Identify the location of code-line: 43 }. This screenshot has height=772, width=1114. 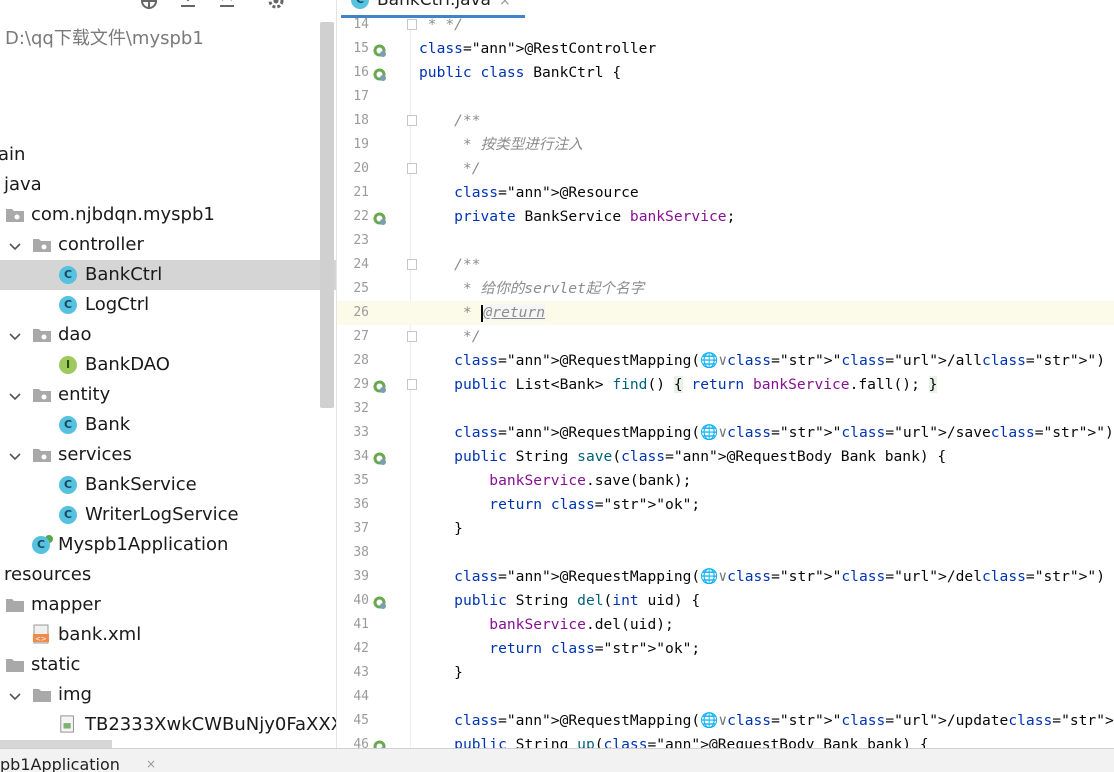
(725, 673).